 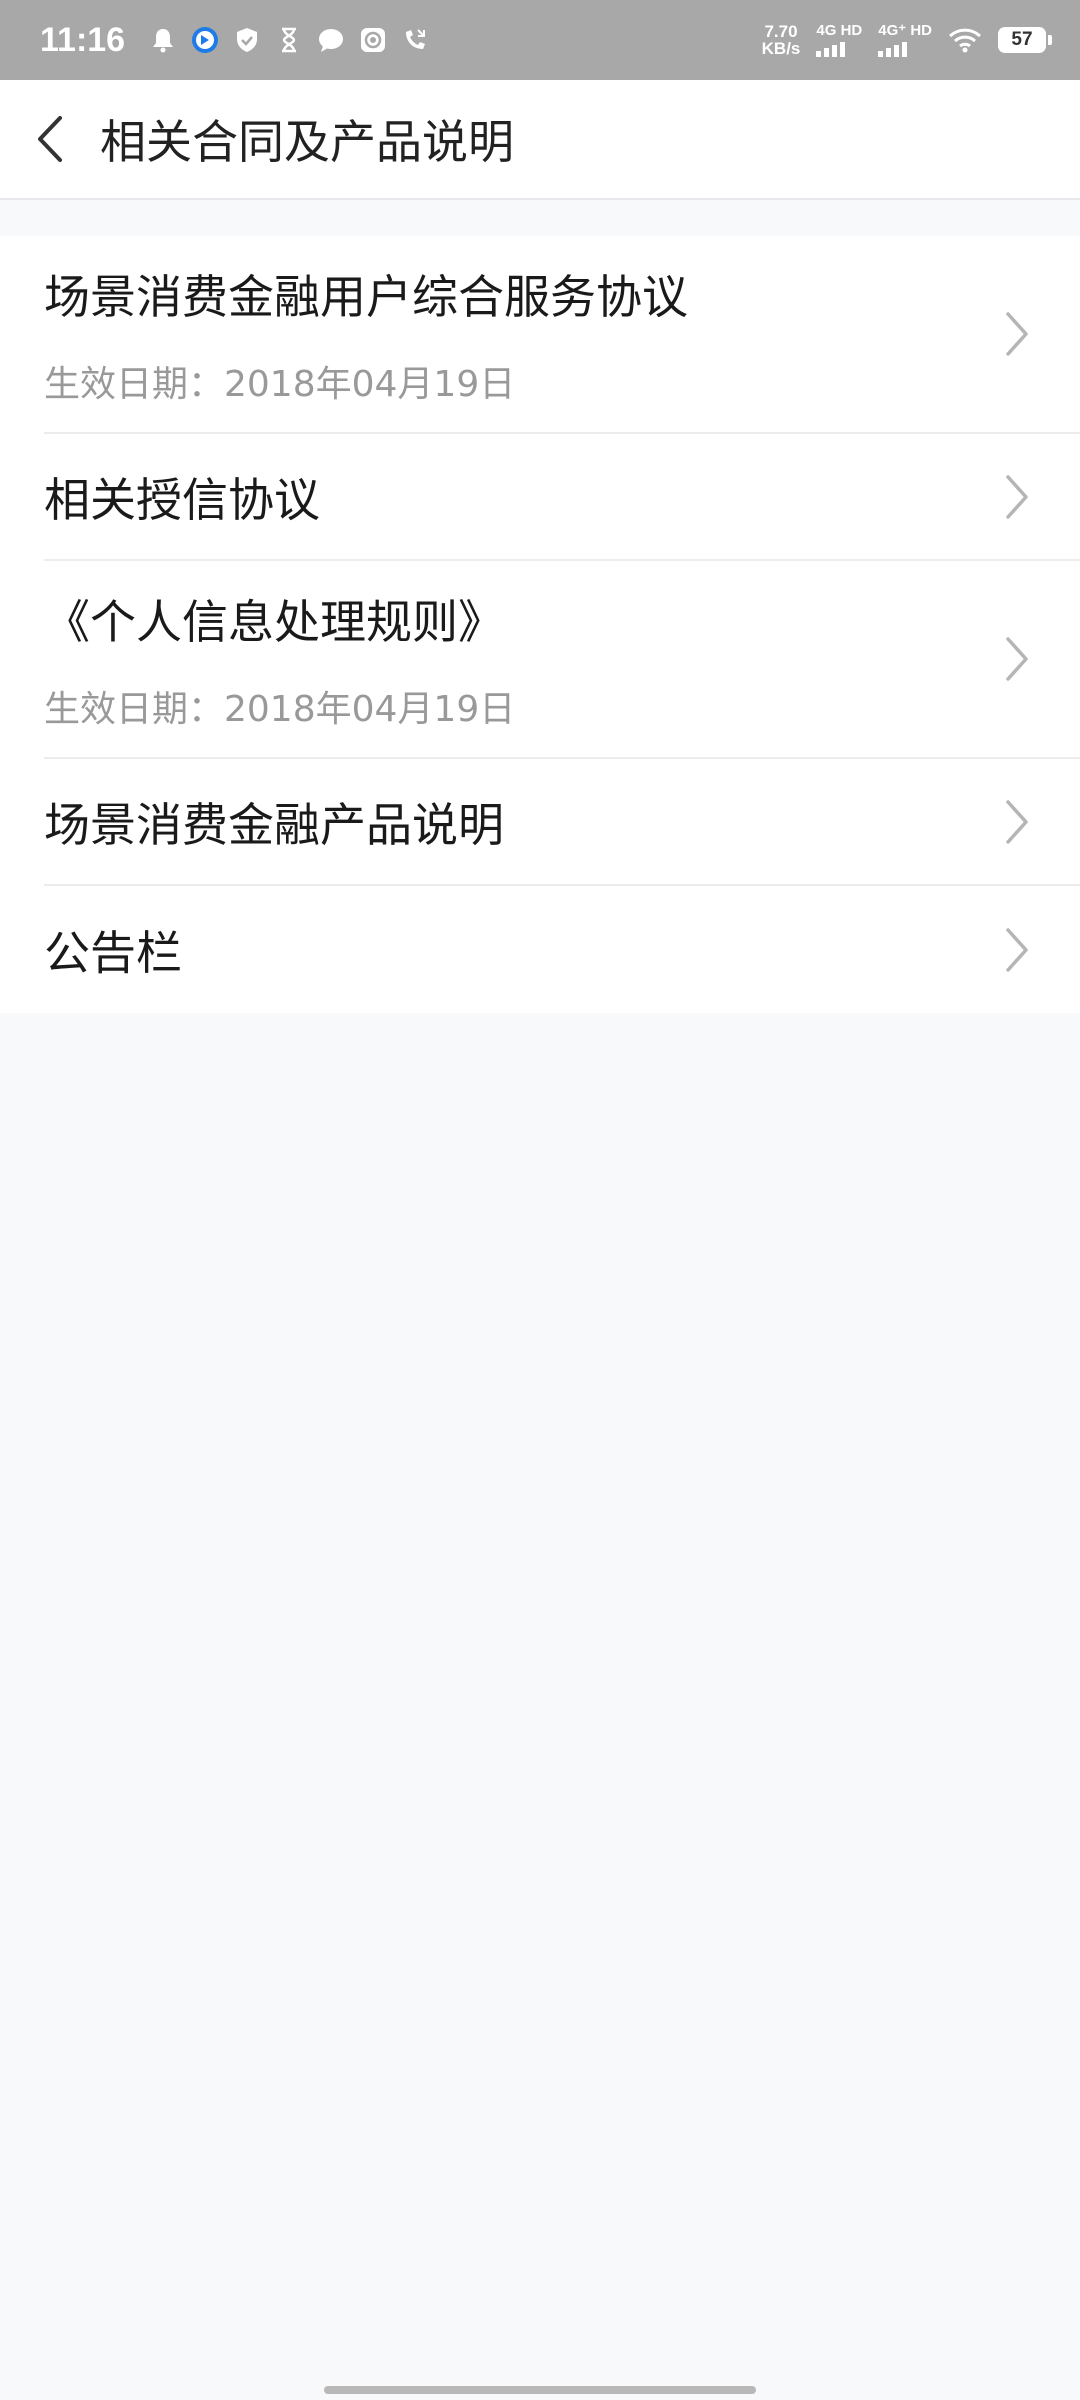 What do you see at coordinates (562, 822) in the screenshot?
I see `list-item-product-description: 场景消费金融产品说明` at bounding box center [562, 822].